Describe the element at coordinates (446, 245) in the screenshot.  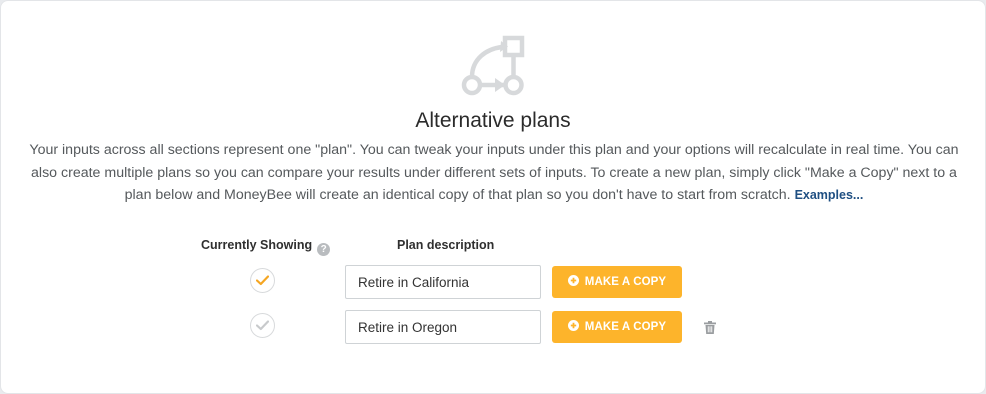
I see `column-header-plan-description: Plan description` at that location.